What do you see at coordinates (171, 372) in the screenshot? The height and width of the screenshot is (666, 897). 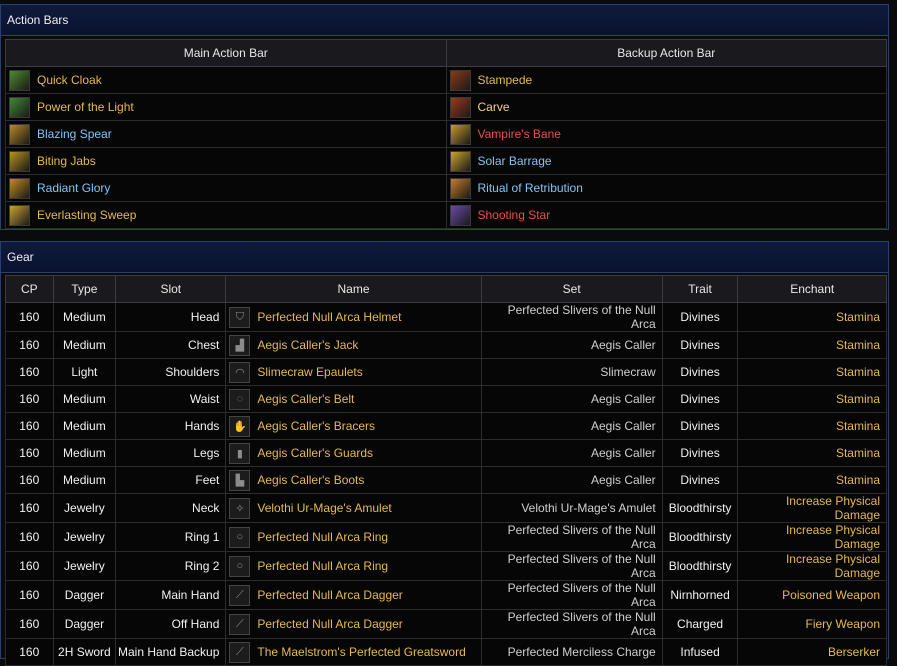 I see `slot-cell: Shoulders` at bounding box center [171, 372].